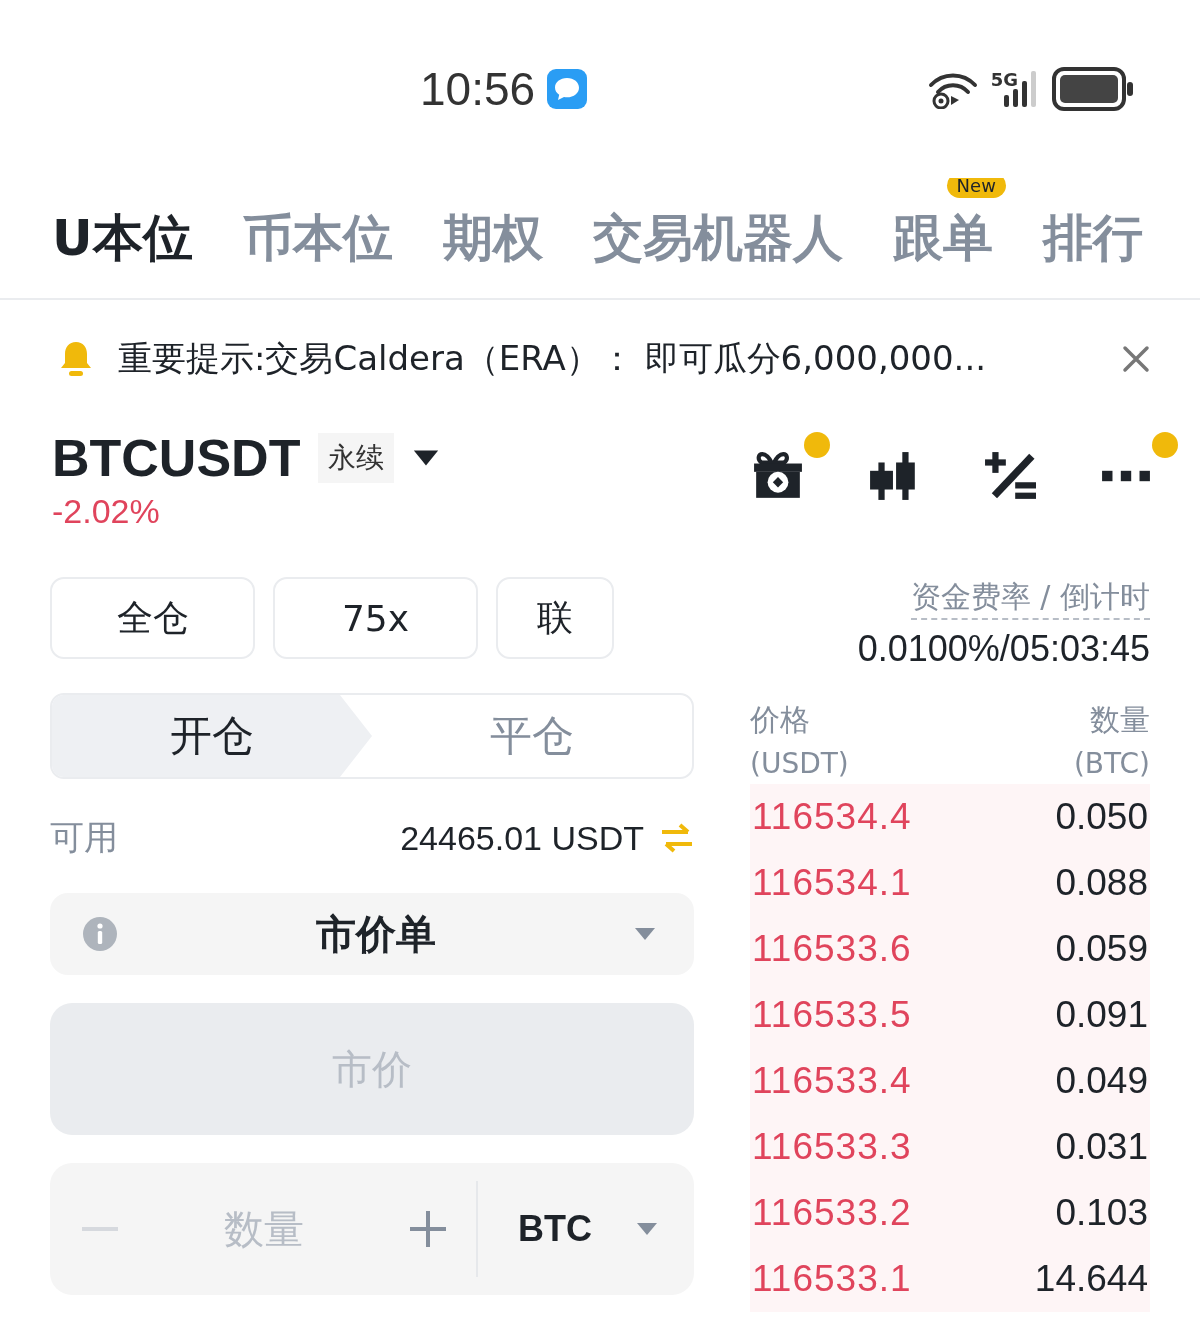 This screenshot has height=1334, width=1200. Describe the element at coordinates (376, 934) in the screenshot. I see `order-type: 市价单` at that location.